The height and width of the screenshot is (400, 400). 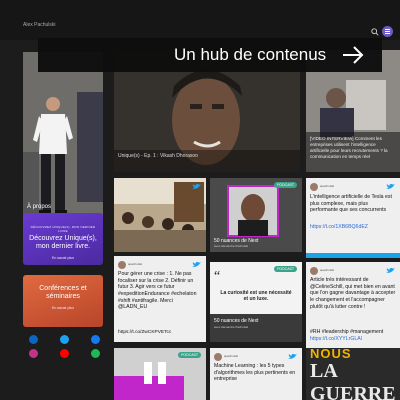 I want to click on hero-banner: Un hub de contenus, so click(x=210, y=55).